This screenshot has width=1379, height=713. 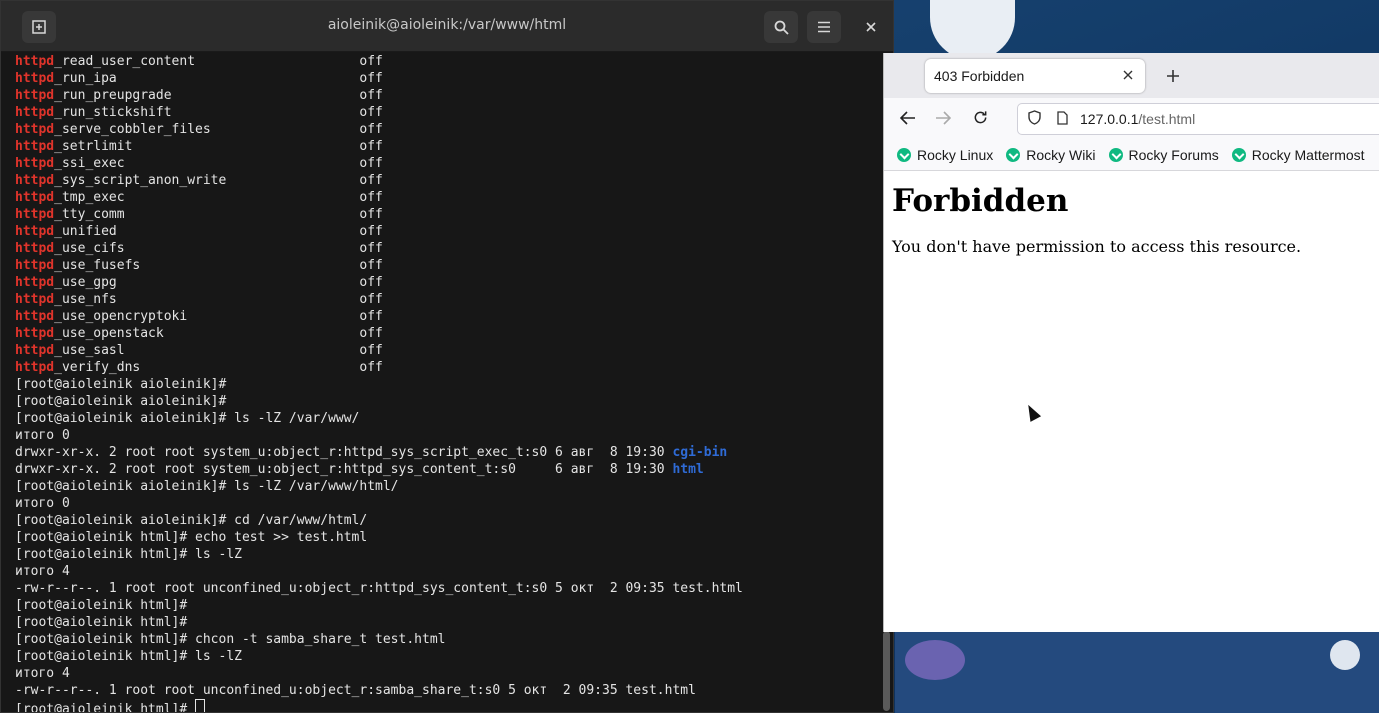 I want to click on bookmark-item: Rocky Linux, so click(x=945, y=155).